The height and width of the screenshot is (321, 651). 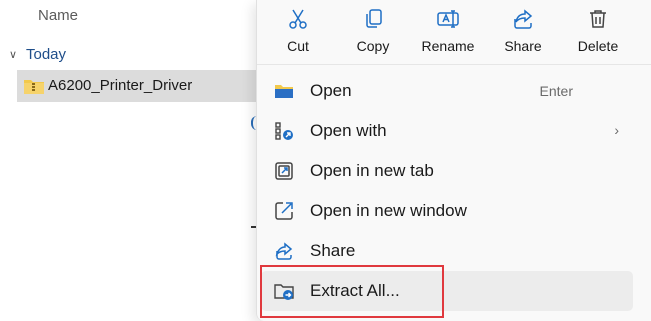 I want to click on menu-item-open-with: Open with ›, so click(x=447, y=131).